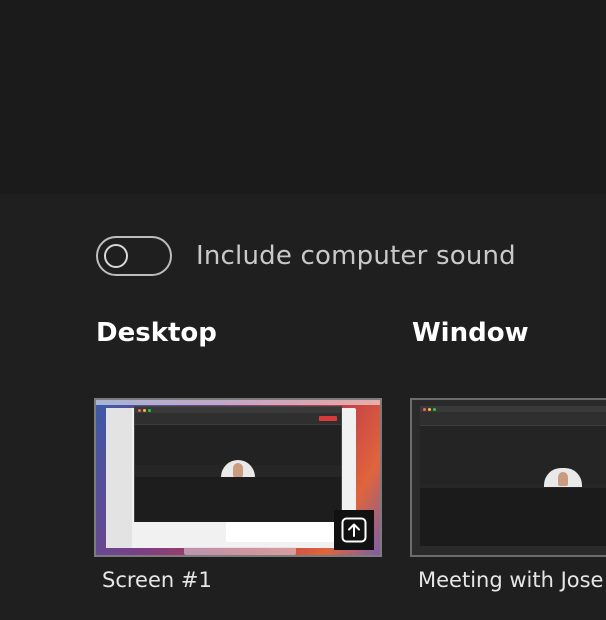  What do you see at coordinates (470, 333) in the screenshot?
I see `window-heading: Window` at bounding box center [470, 333].